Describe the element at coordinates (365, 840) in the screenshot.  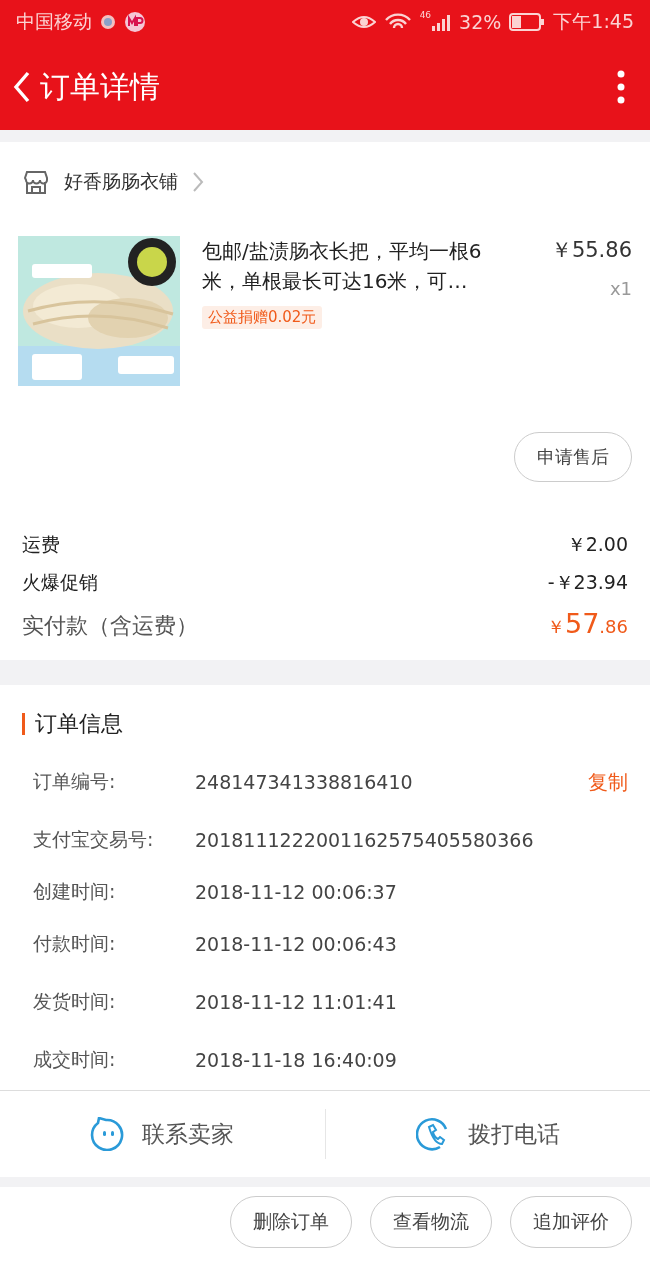
I see `info-value: 2018111222001162575405580366` at that location.